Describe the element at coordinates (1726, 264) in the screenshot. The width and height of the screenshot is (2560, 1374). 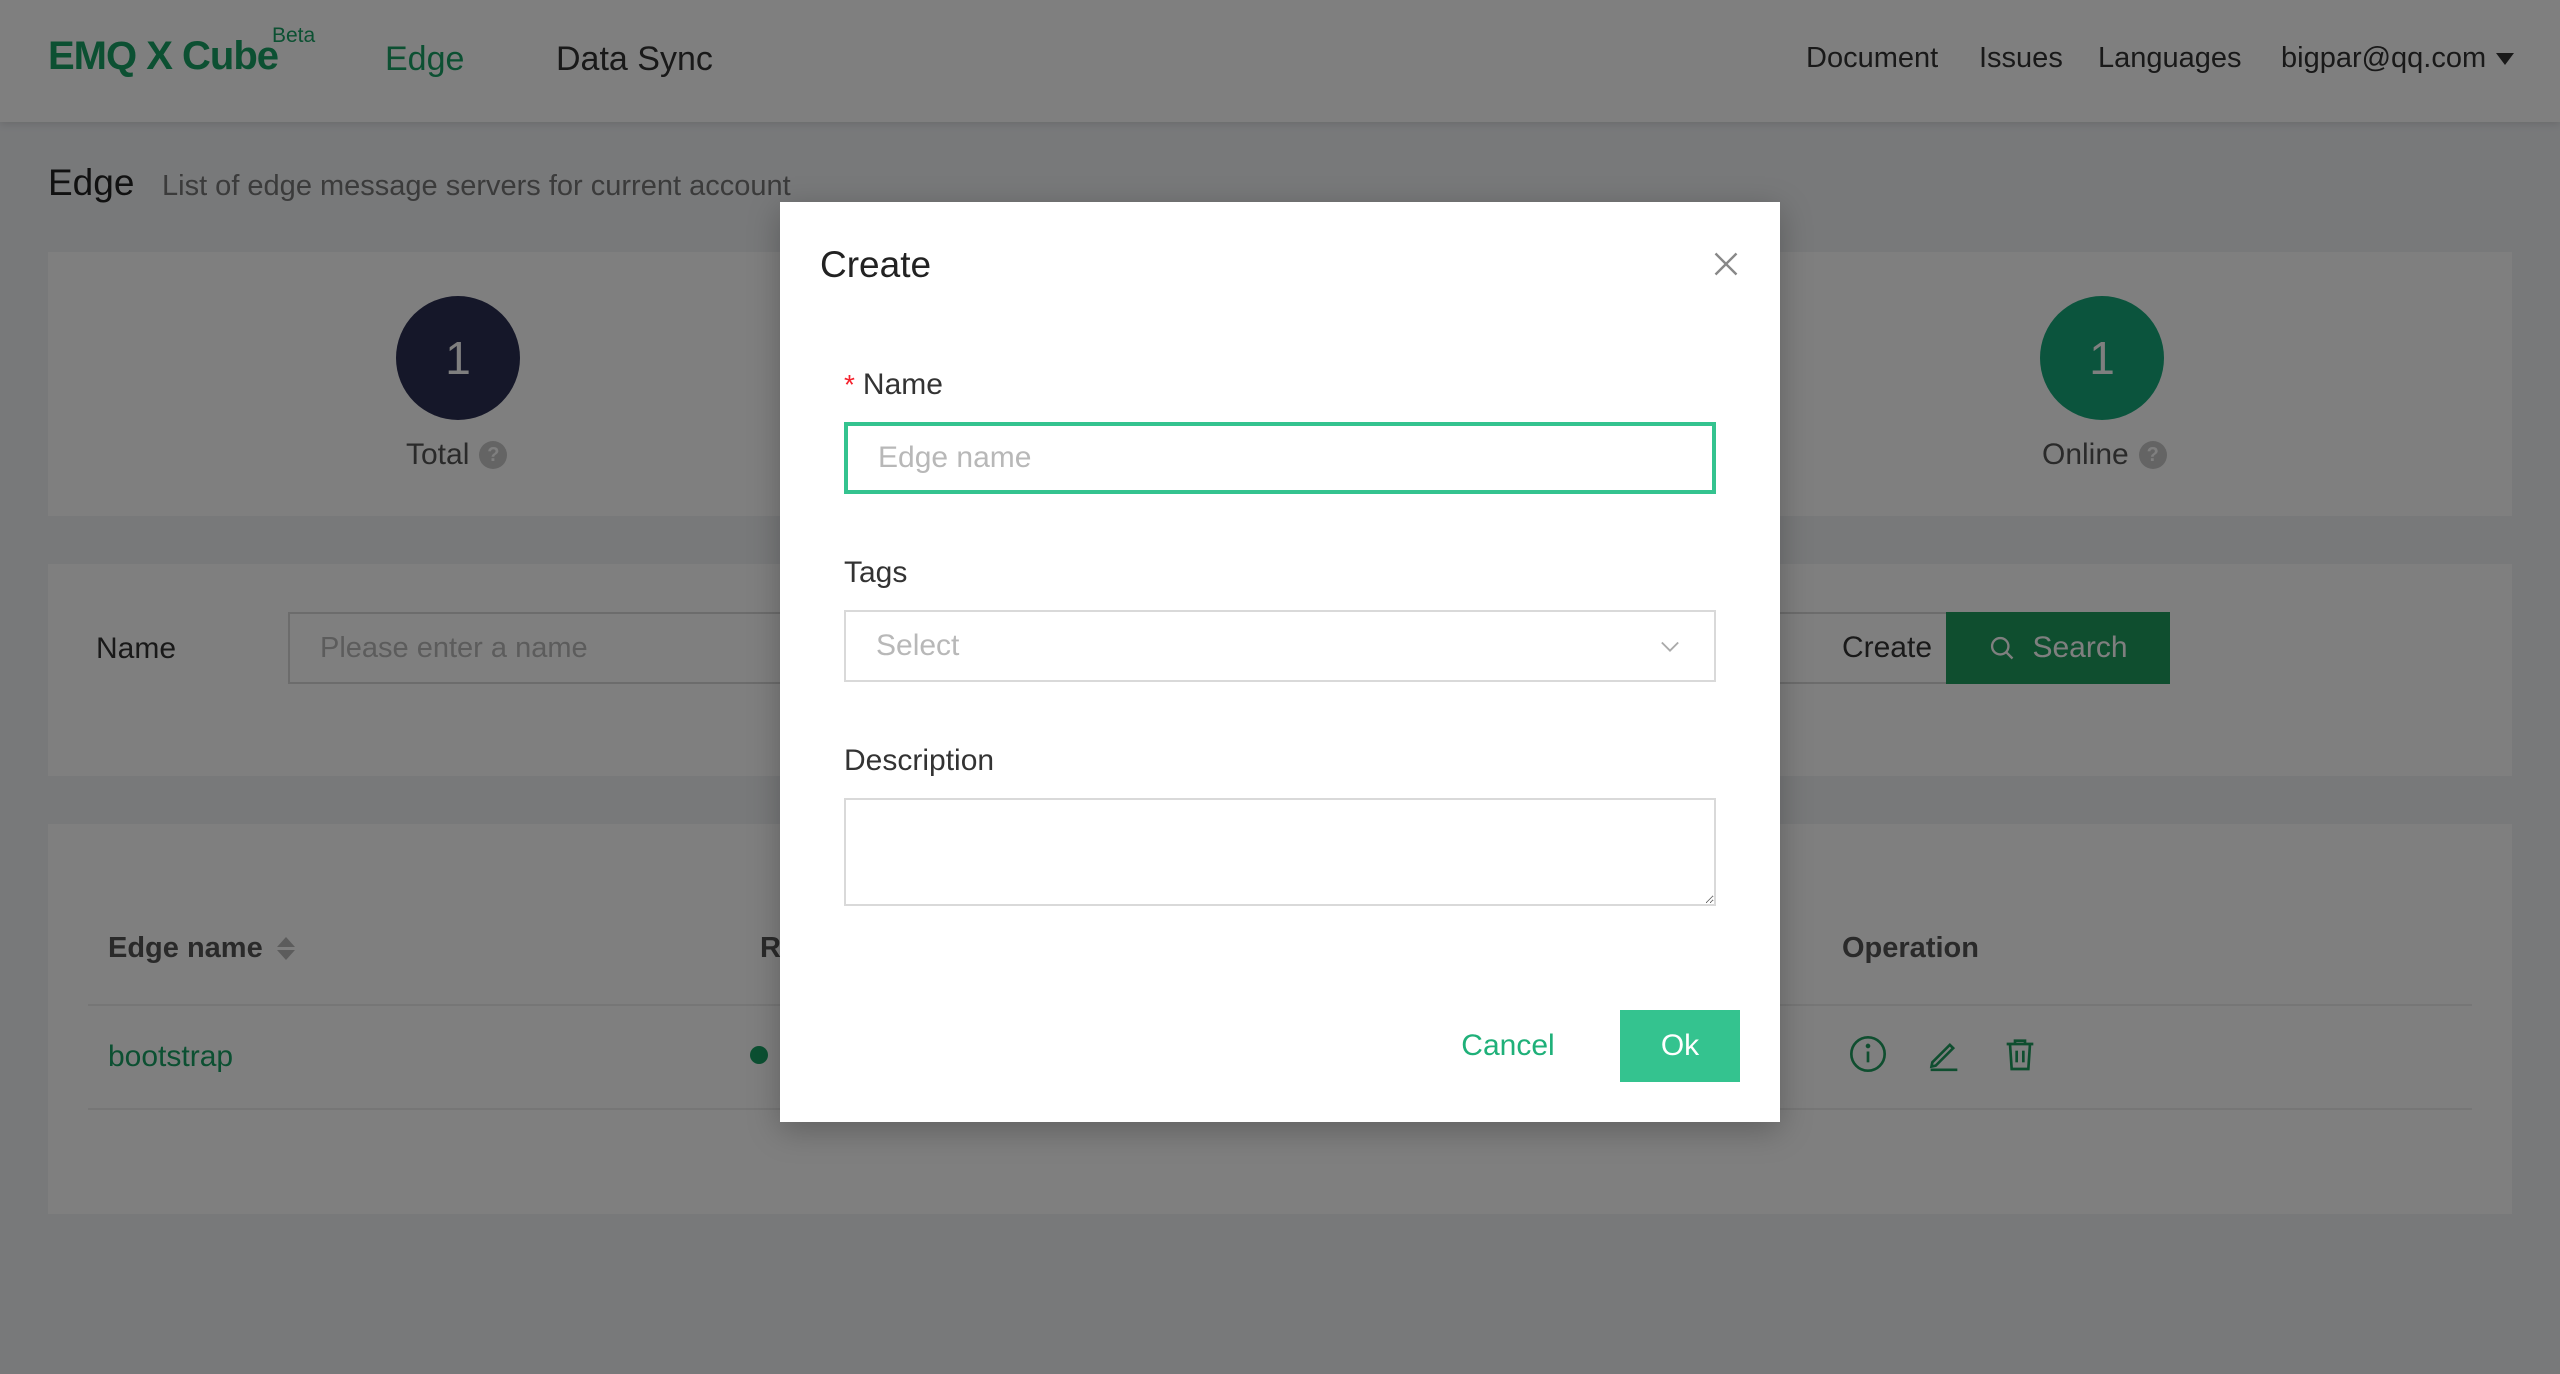
I see `close-icon` at that location.